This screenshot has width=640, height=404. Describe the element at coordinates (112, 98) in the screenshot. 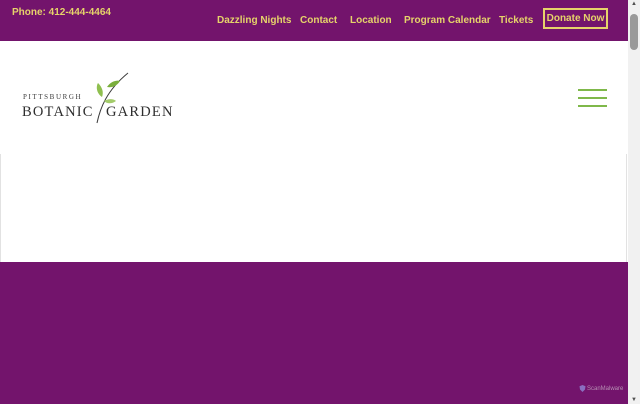

I see `sprig-logo-icon` at that location.